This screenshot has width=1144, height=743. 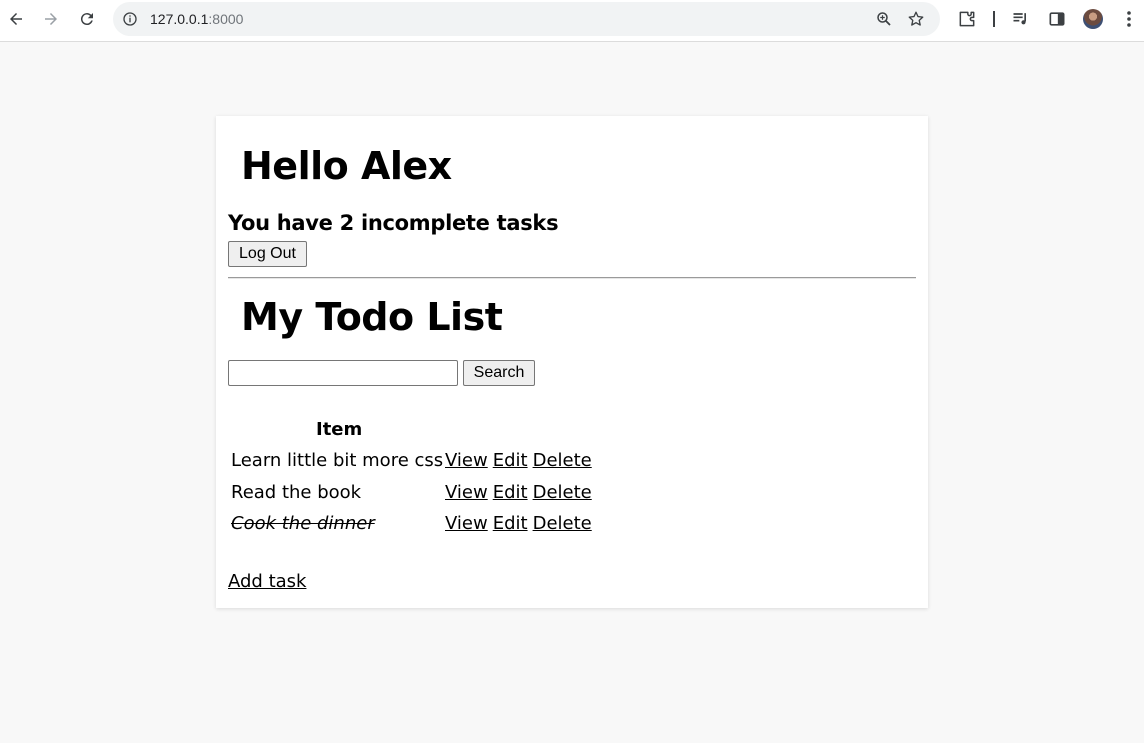 I want to click on media-control-icon, so click(x=1021, y=19).